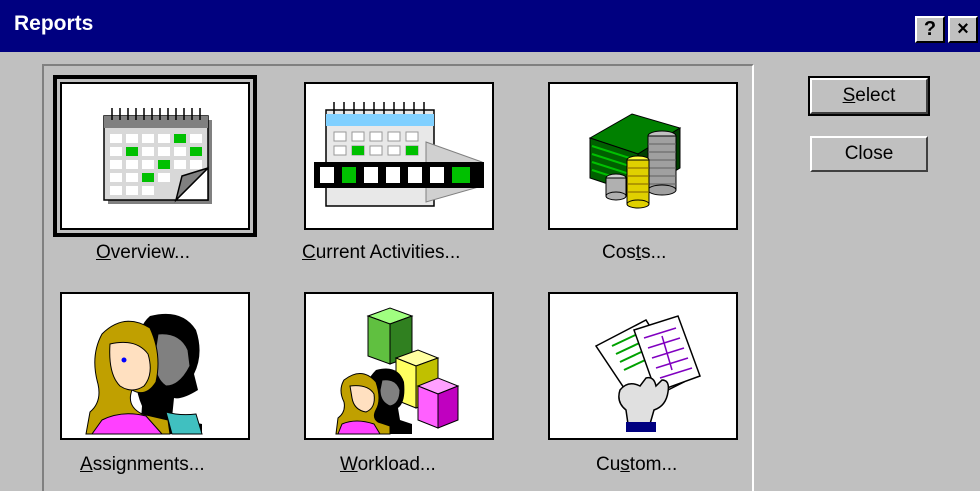 Image resolution: width=980 pixels, height=491 pixels. I want to click on select-button: Select, so click(869, 96).